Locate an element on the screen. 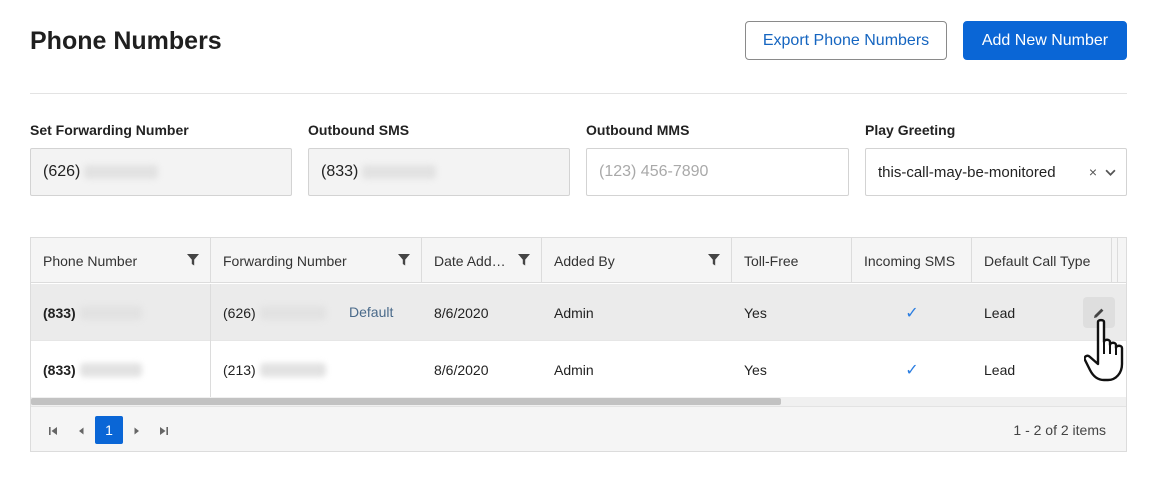 This screenshot has height=503, width=1159. column-title: Default Call Type is located at coordinates (1037, 260).